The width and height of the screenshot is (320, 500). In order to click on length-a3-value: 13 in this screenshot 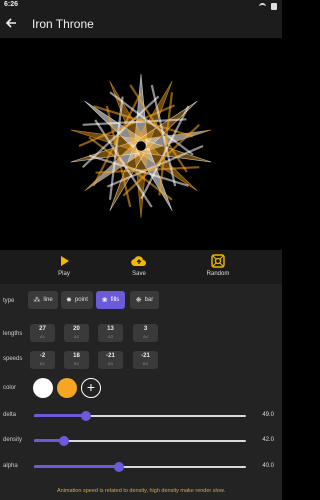, I will do `click(110, 329)`.